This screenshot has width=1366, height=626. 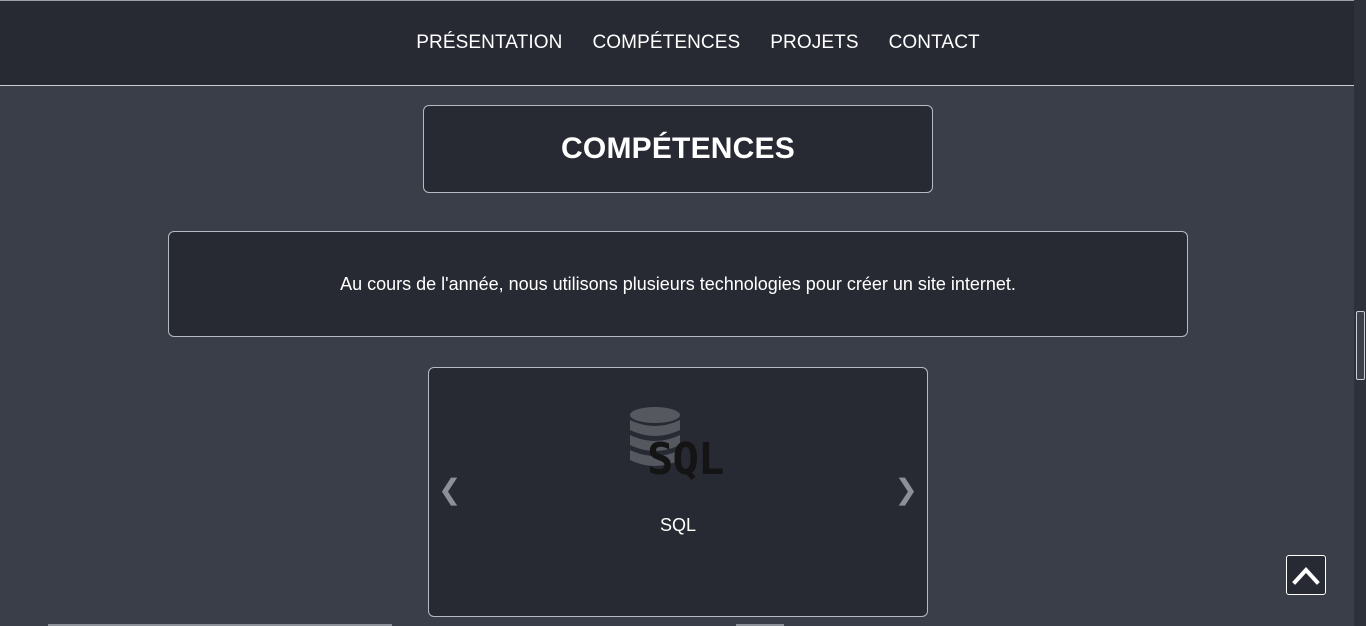 I want to click on chevron-left-icon: ❮, so click(x=449, y=490).